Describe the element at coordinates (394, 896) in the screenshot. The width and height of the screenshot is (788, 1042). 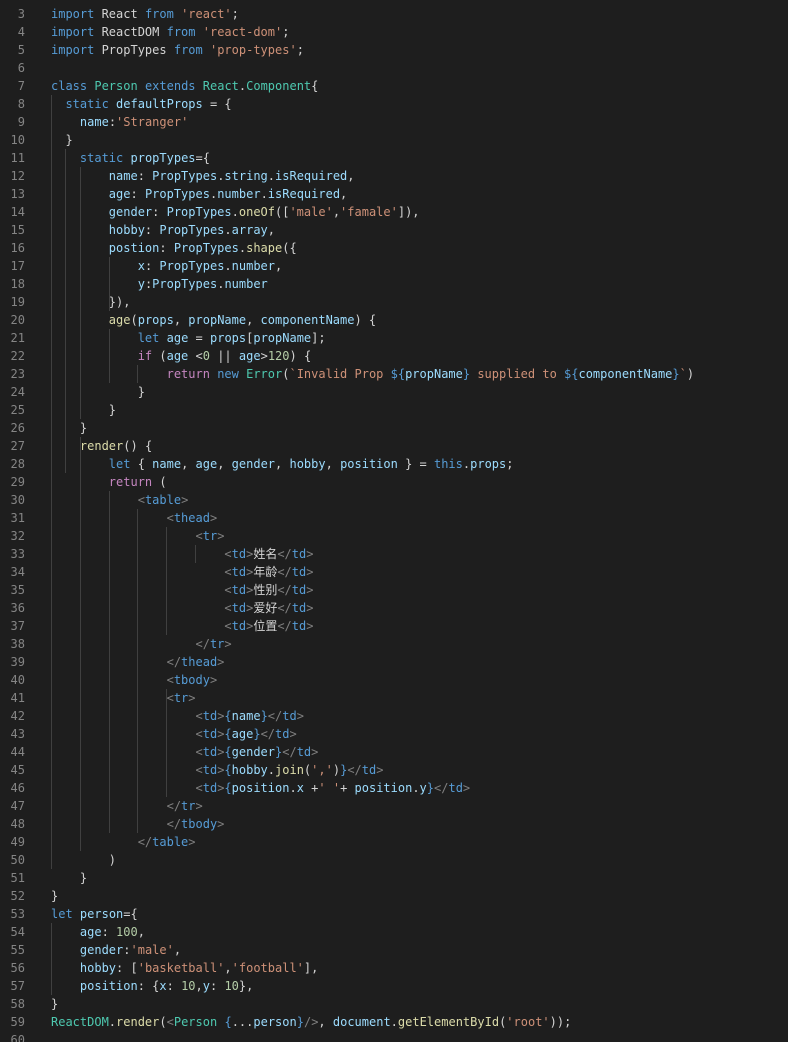
I see `code-line: 52}` at that location.